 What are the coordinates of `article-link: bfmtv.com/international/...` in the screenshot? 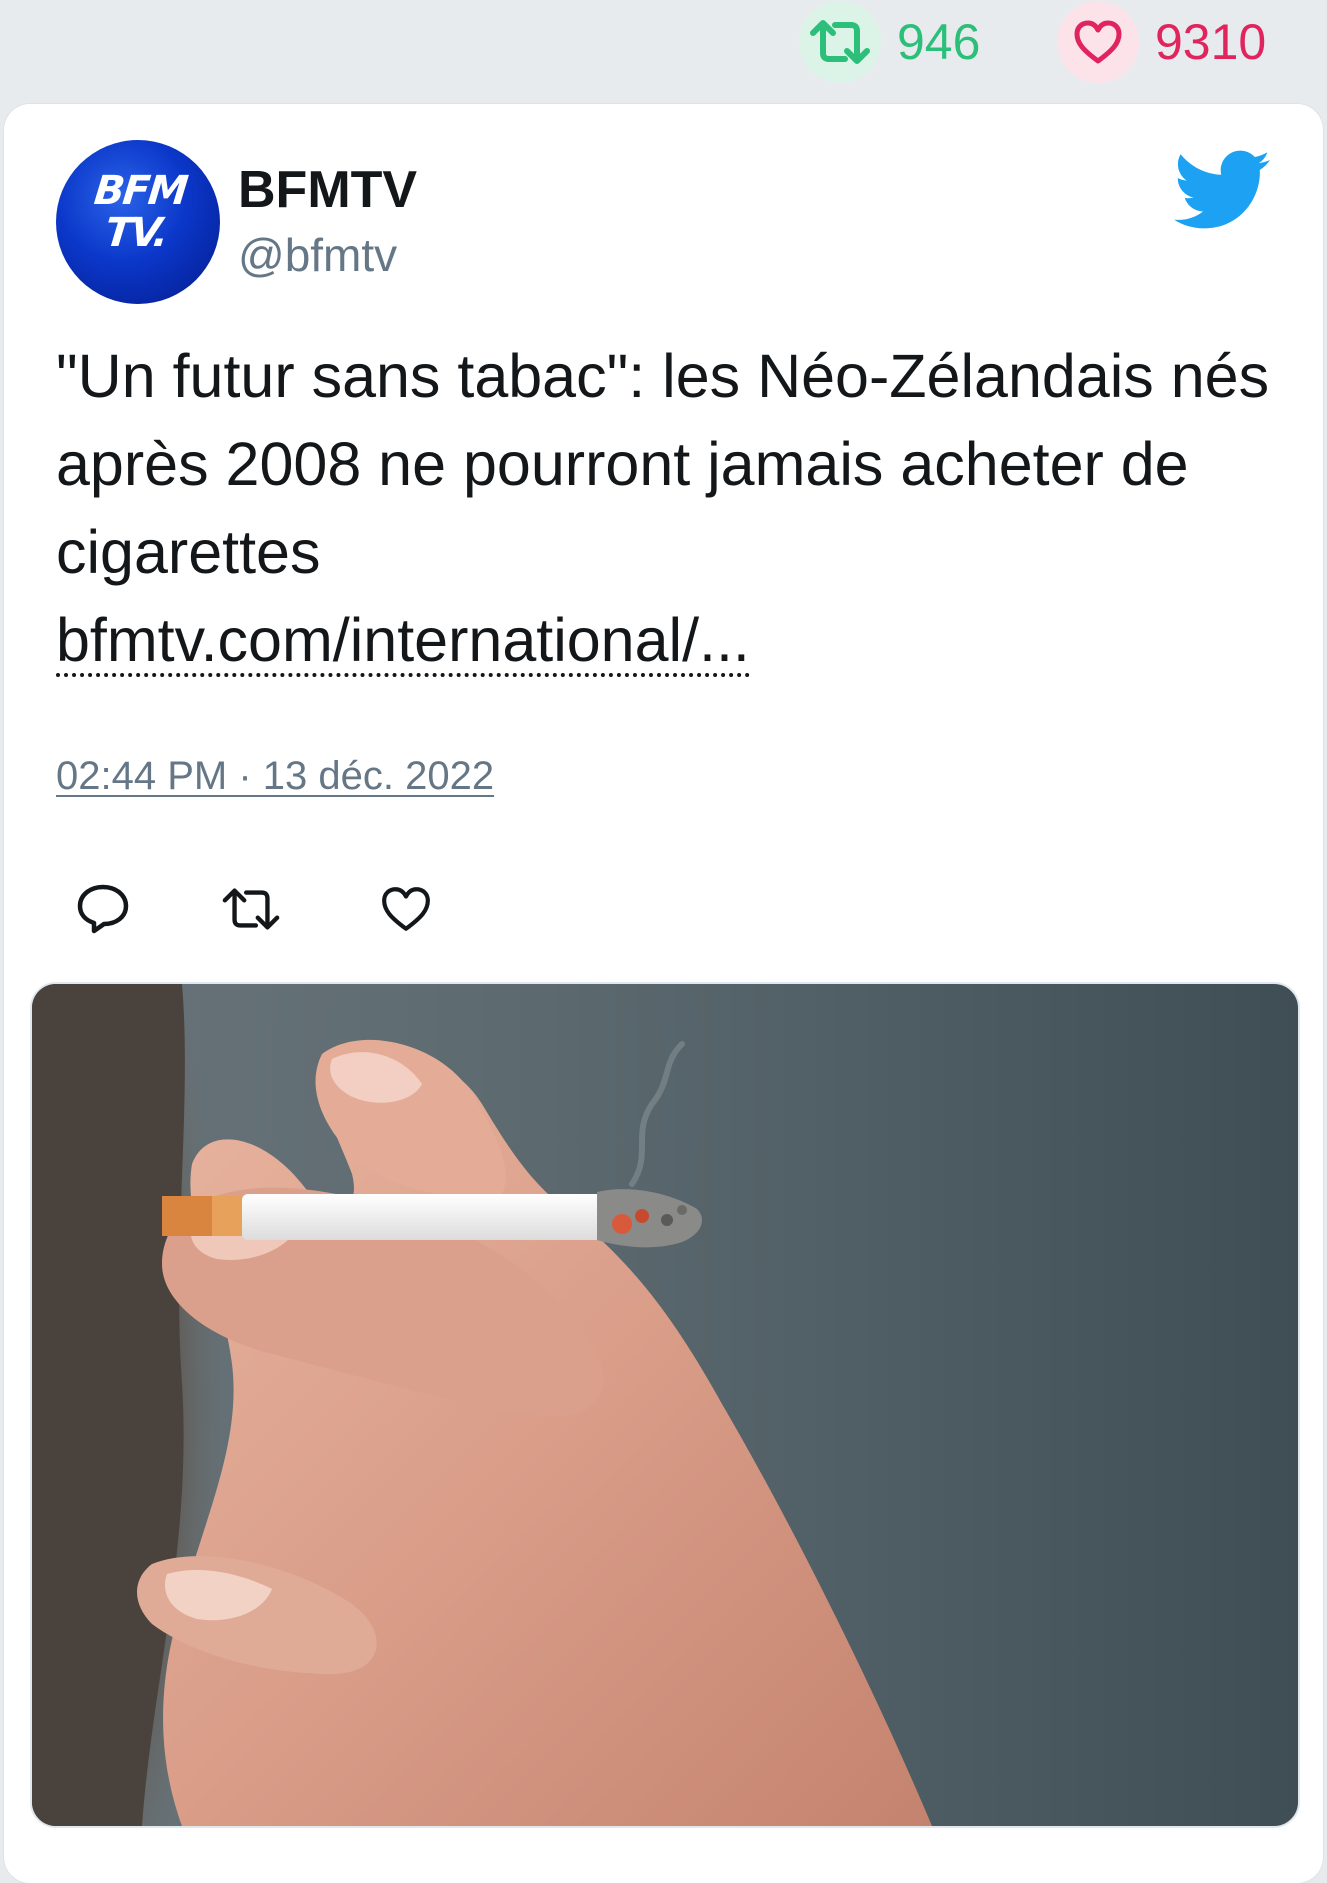 It's located at (403, 642).